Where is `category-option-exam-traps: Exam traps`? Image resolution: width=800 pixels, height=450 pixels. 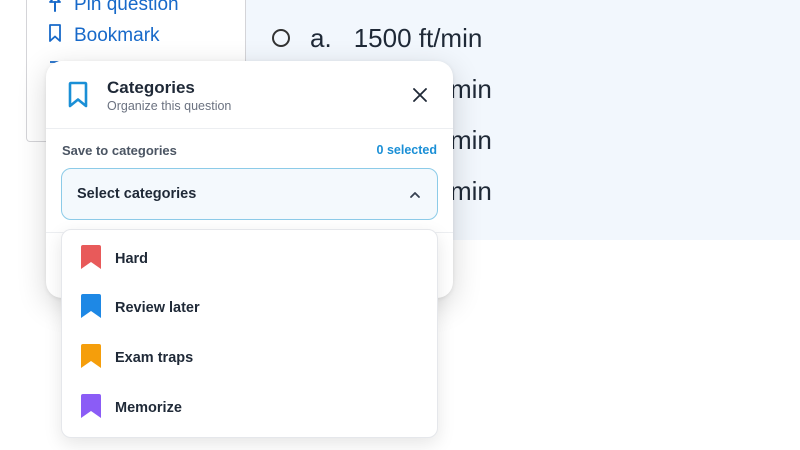
category-option-exam-traps: Exam traps is located at coordinates (249, 358).